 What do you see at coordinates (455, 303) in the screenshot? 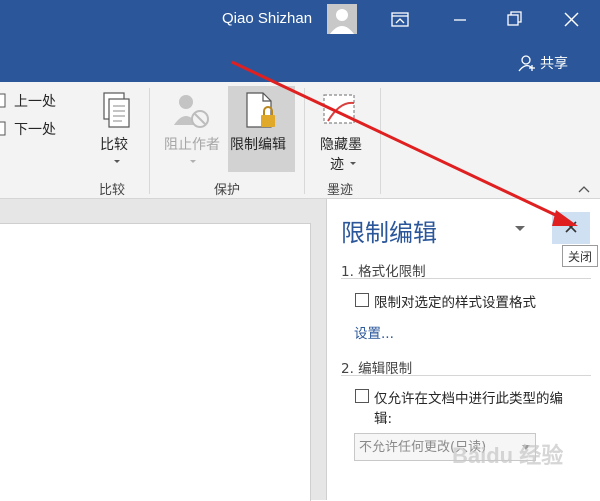
I see `limit-formatting-label: 限制对选定的样式设置格式` at bounding box center [455, 303].